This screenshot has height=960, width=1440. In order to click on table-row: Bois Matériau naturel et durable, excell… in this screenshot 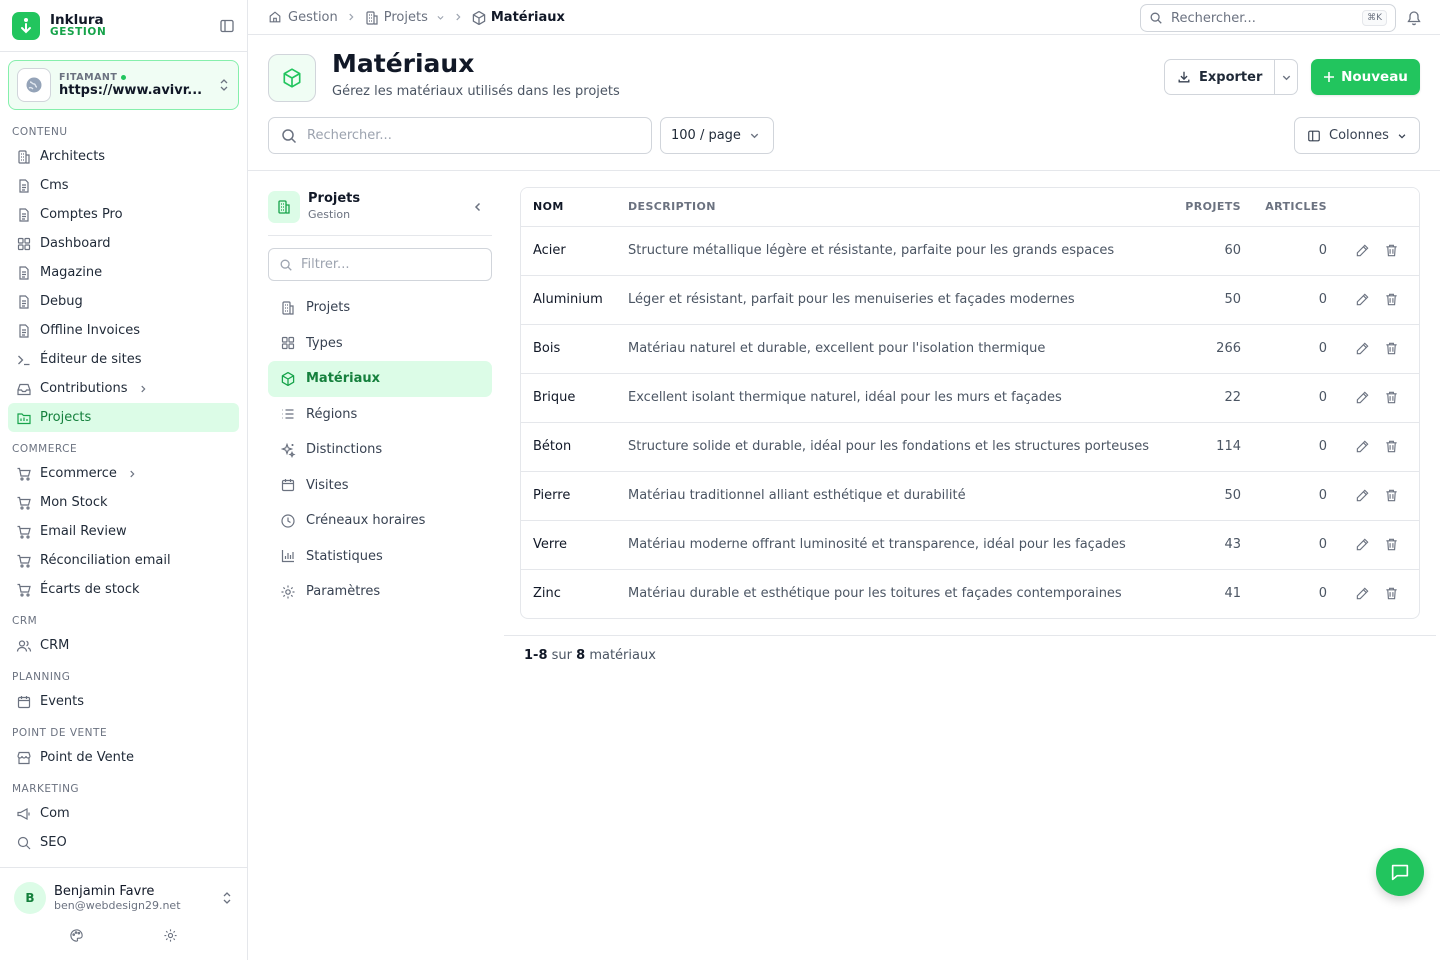, I will do `click(970, 349)`.